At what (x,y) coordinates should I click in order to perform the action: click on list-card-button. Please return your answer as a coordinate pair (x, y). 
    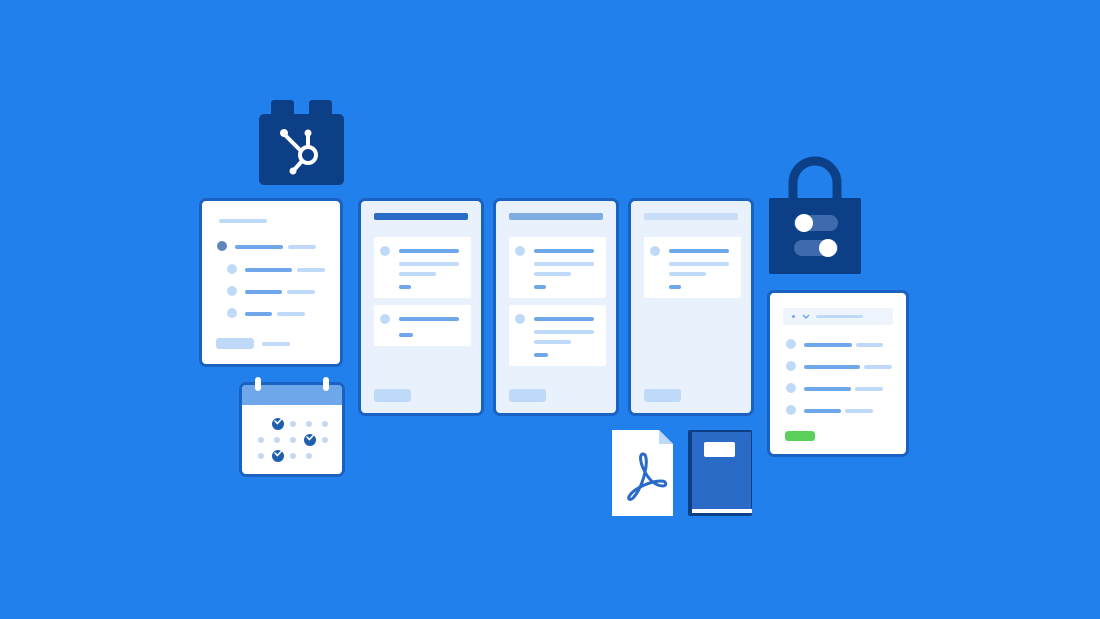
    Looking at the image, I should click on (235, 343).